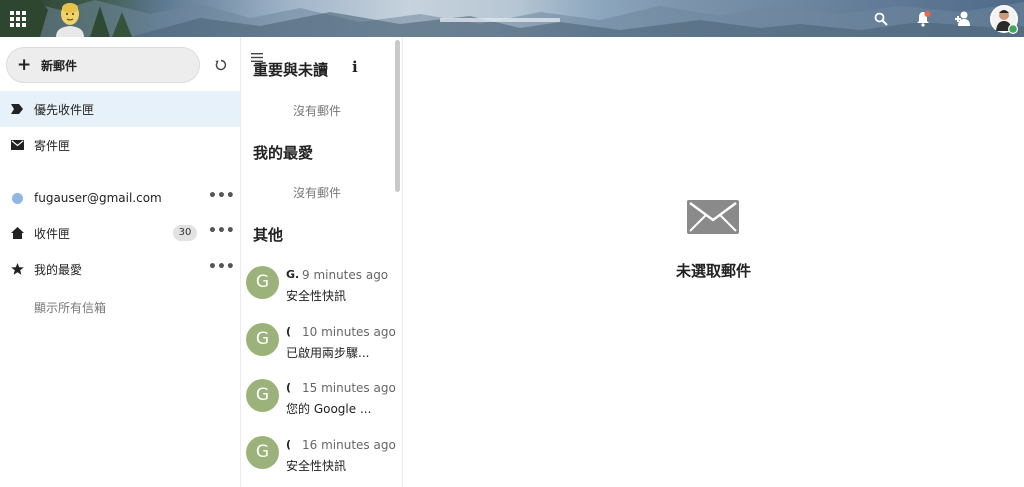 The width and height of the screenshot is (1024, 487). What do you see at coordinates (120, 109) in the screenshot?
I see `sidebar-item-priority-inbox: 優先收件匣` at bounding box center [120, 109].